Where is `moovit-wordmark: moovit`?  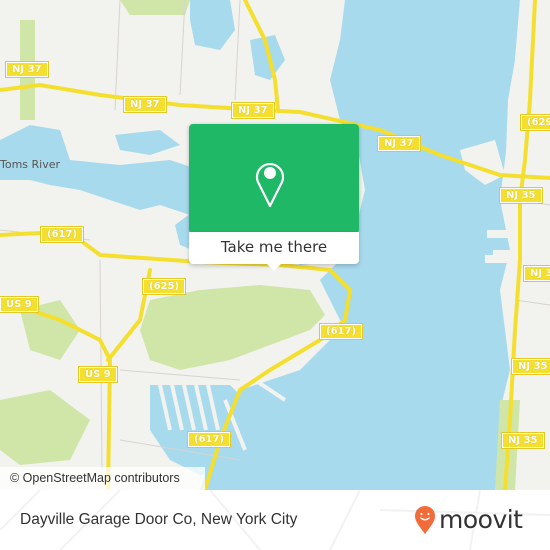 moovit-wordmark: moovit is located at coordinates (481, 519).